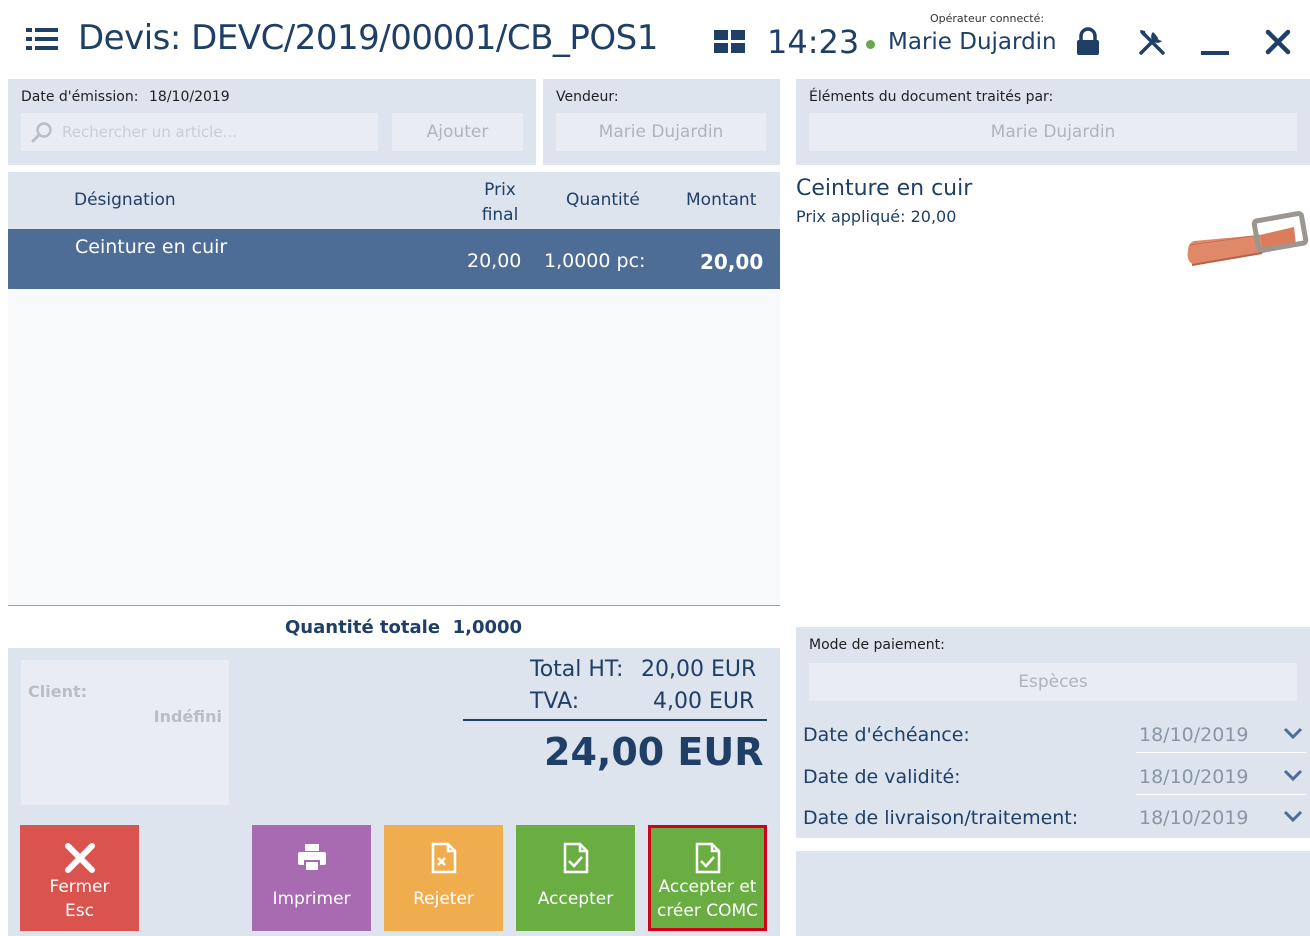  Describe the element at coordinates (661, 132) in the screenshot. I see `vendor-field: Marie Dujardin` at that location.